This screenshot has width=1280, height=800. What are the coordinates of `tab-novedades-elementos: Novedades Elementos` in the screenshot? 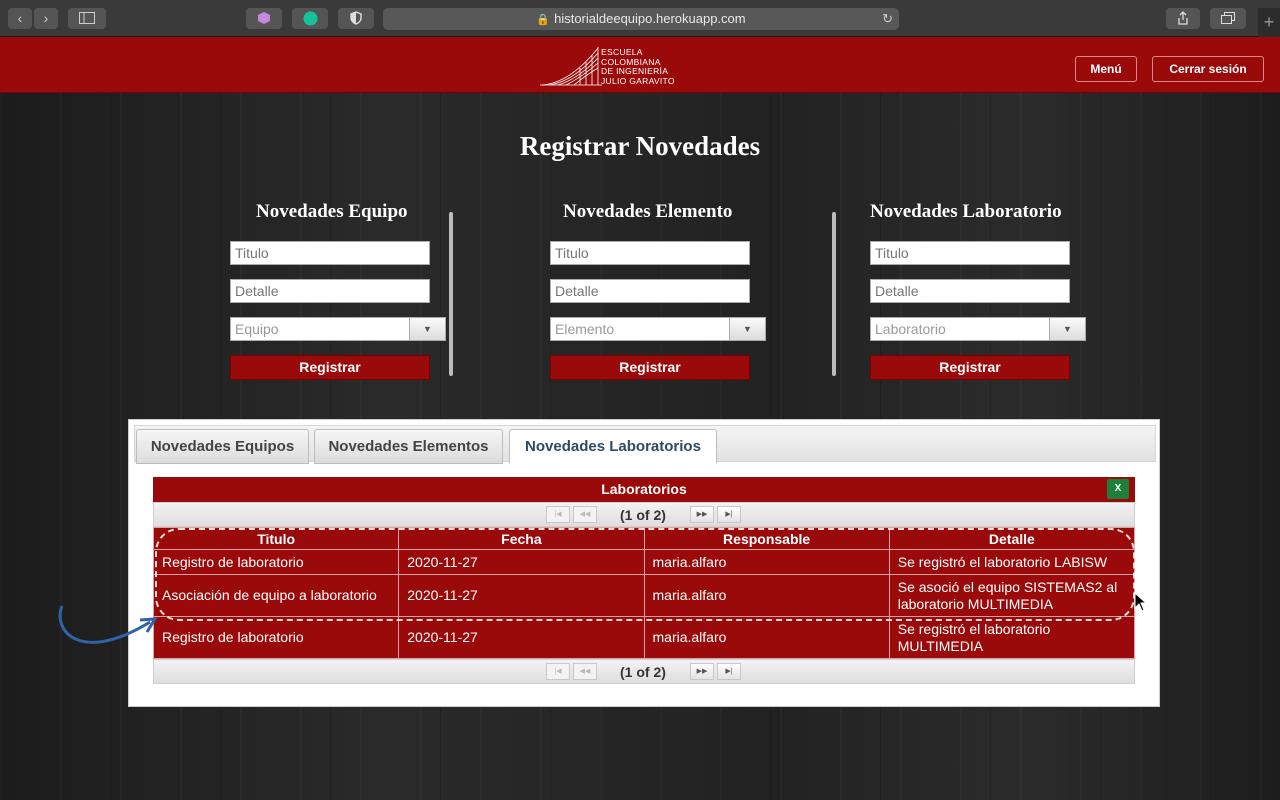 It's located at (408, 446).